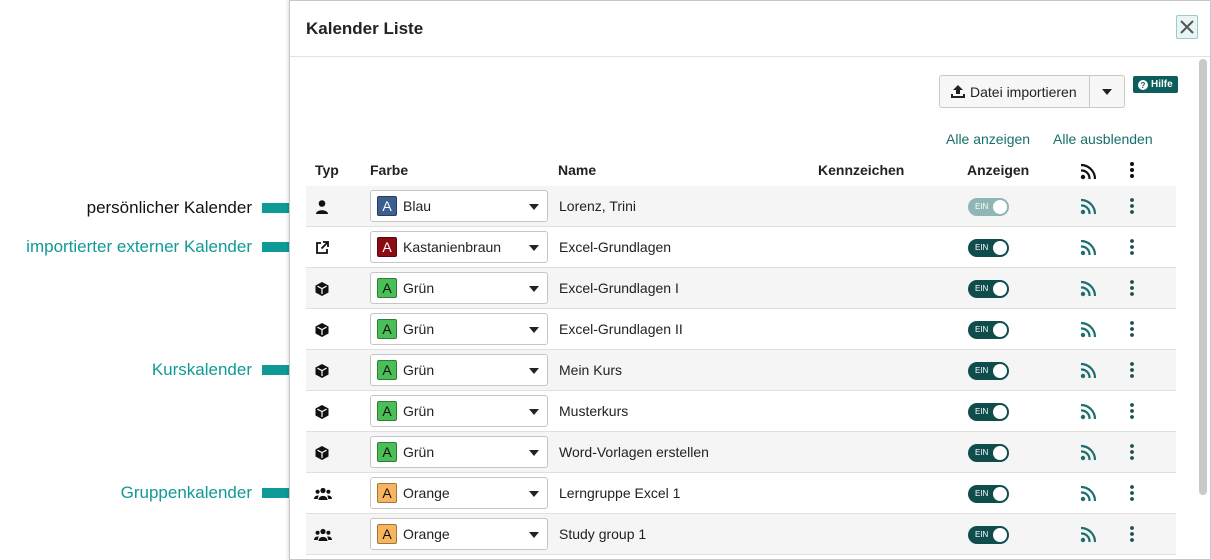 Image resolution: width=1211 pixels, height=560 pixels. I want to click on close-button, so click(1187, 27).